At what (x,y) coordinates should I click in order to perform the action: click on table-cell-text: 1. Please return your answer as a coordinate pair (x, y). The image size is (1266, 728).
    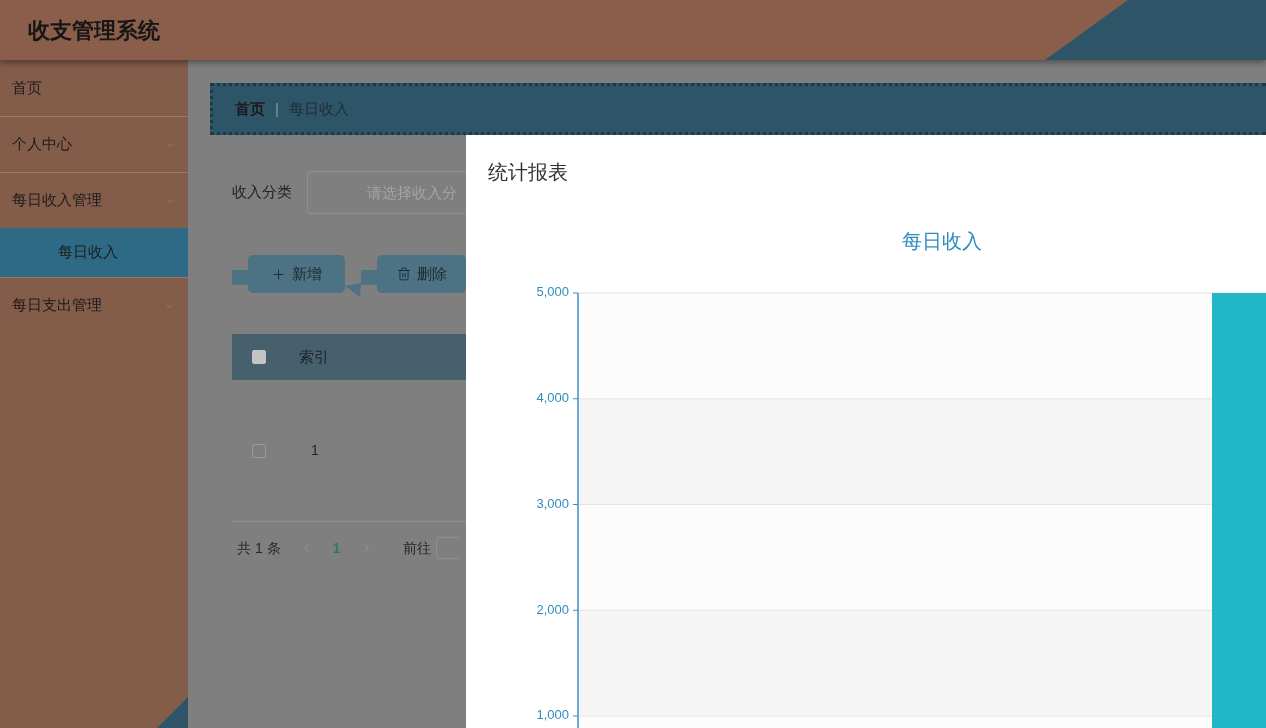
    Looking at the image, I should click on (315, 450).